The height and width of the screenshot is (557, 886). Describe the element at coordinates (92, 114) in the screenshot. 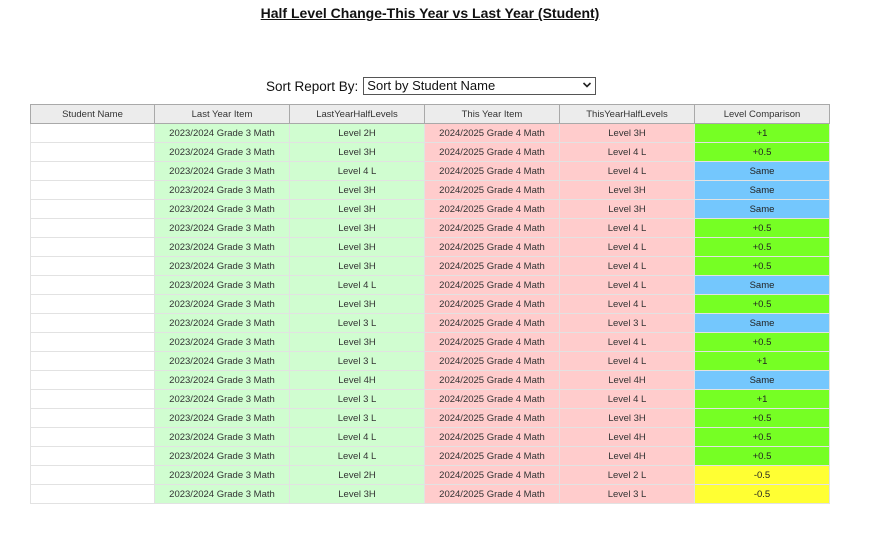

I see `header-student-name: Student Name` at that location.